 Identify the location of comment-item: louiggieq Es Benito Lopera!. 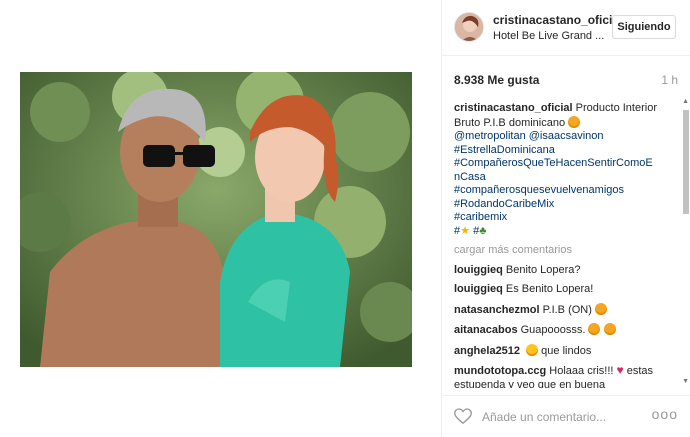
(567, 290).